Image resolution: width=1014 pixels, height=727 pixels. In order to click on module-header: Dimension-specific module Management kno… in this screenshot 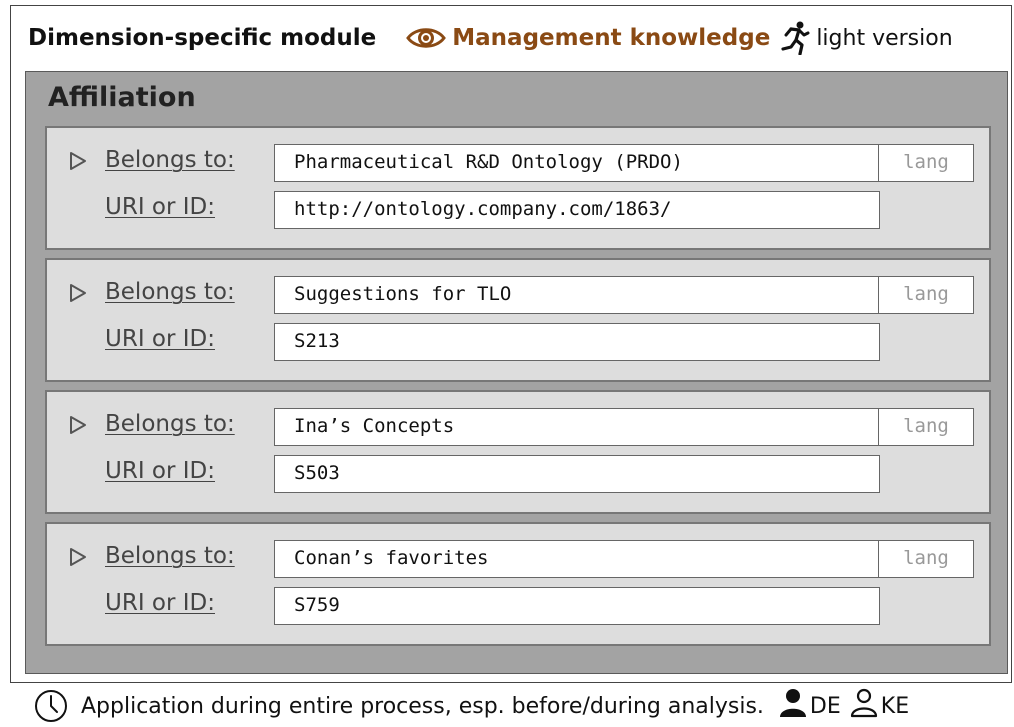, I will do `click(490, 38)`.